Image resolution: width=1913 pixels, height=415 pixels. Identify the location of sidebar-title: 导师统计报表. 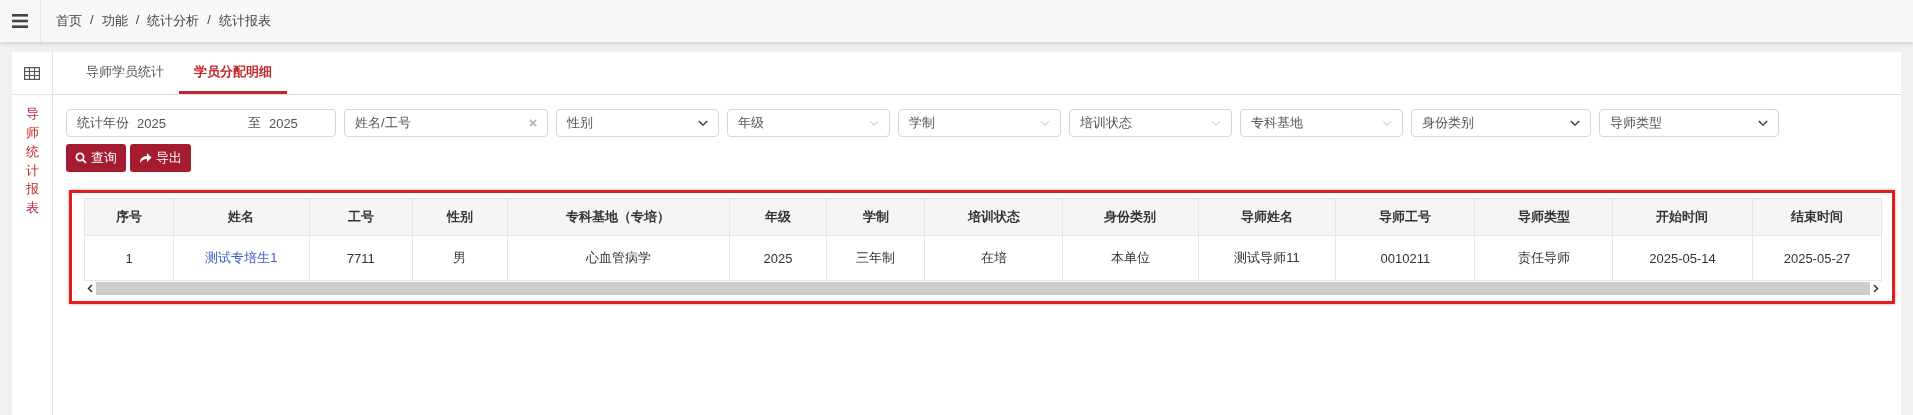
(32, 161).